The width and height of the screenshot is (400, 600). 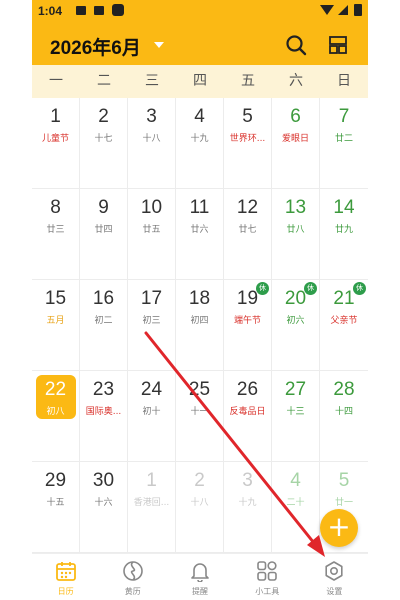 I want to click on day-cell: 19 端午节休, so click(x=248, y=325).